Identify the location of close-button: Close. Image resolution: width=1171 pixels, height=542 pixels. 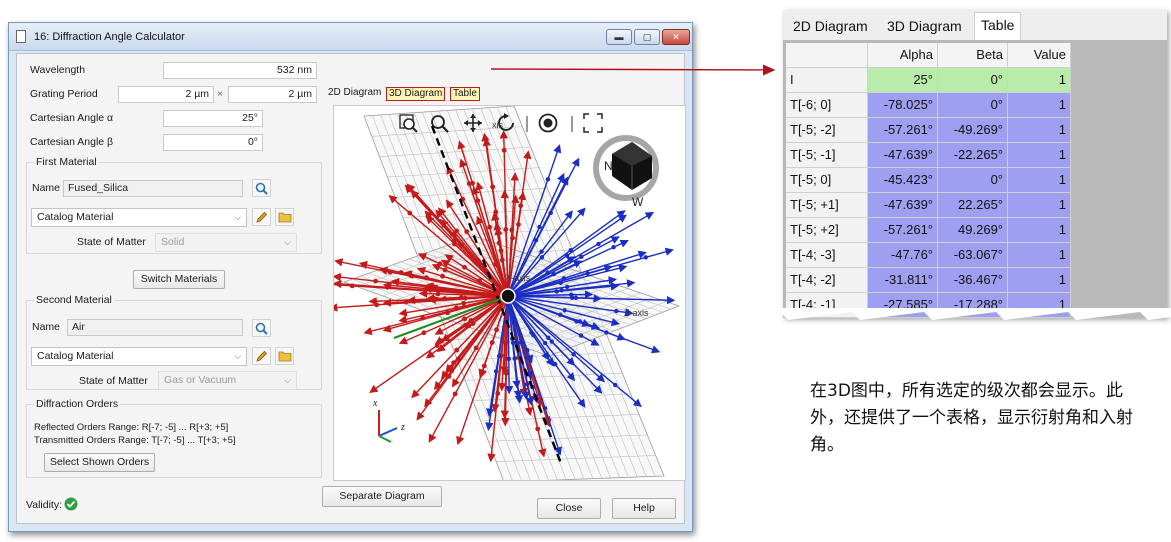
(569, 508).